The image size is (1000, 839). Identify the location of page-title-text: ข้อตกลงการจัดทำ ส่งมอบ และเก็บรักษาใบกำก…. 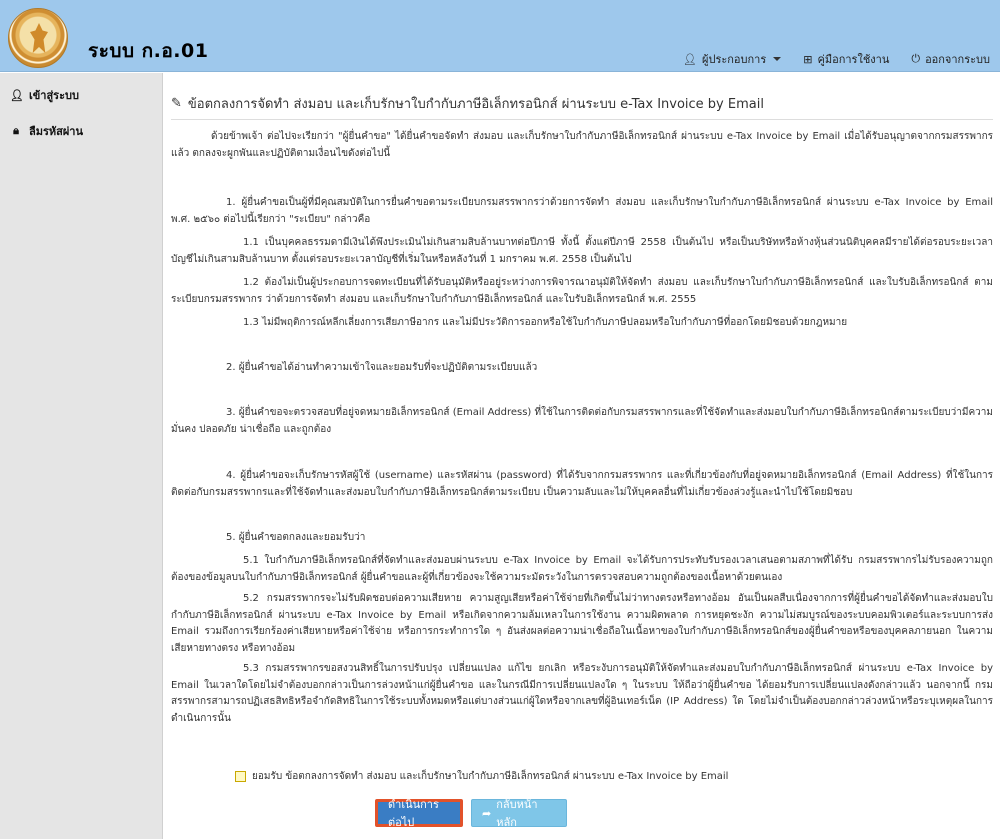
(475, 104).